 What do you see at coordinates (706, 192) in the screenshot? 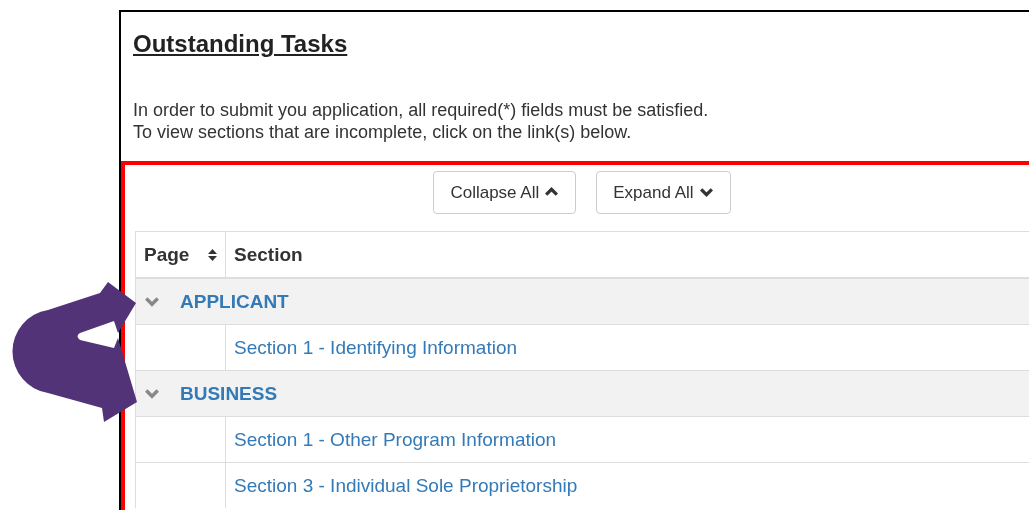
I see `chevron-down-icon` at bounding box center [706, 192].